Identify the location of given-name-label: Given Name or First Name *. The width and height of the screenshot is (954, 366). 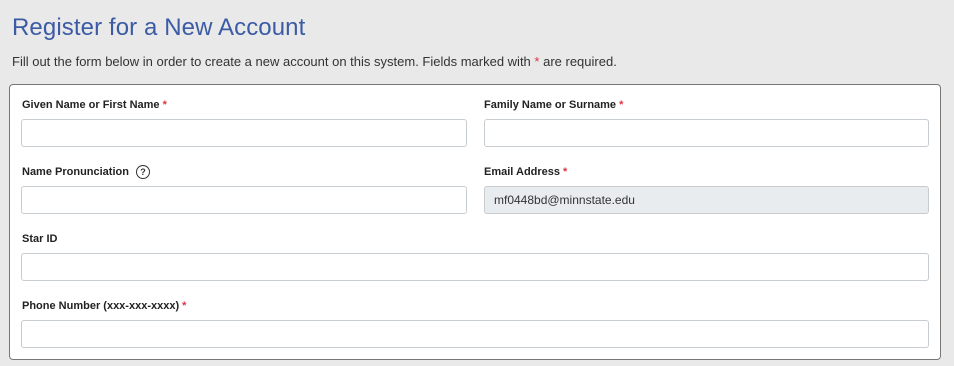
(94, 105).